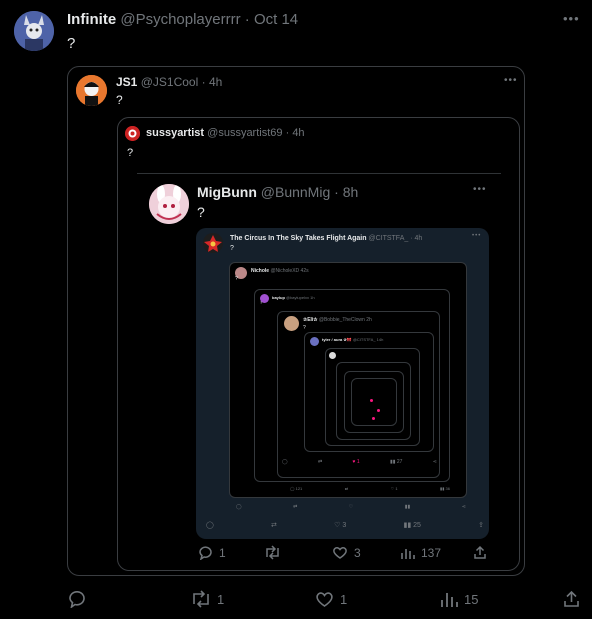 The height and width of the screenshot is (619, 592). I want to click on nested-header: baylup @baylupelxx 1h, so click(293, 297).